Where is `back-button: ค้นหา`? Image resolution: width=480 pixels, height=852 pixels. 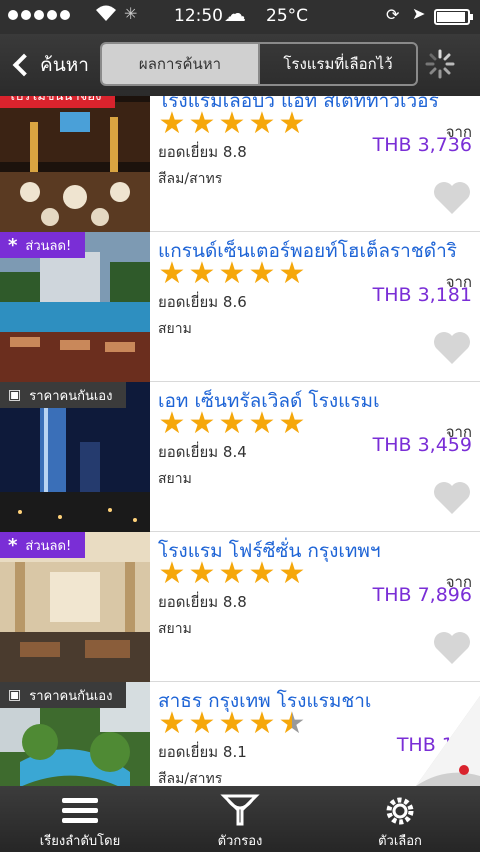
back-button: ค้นหา is located at coordinates (49, 65).